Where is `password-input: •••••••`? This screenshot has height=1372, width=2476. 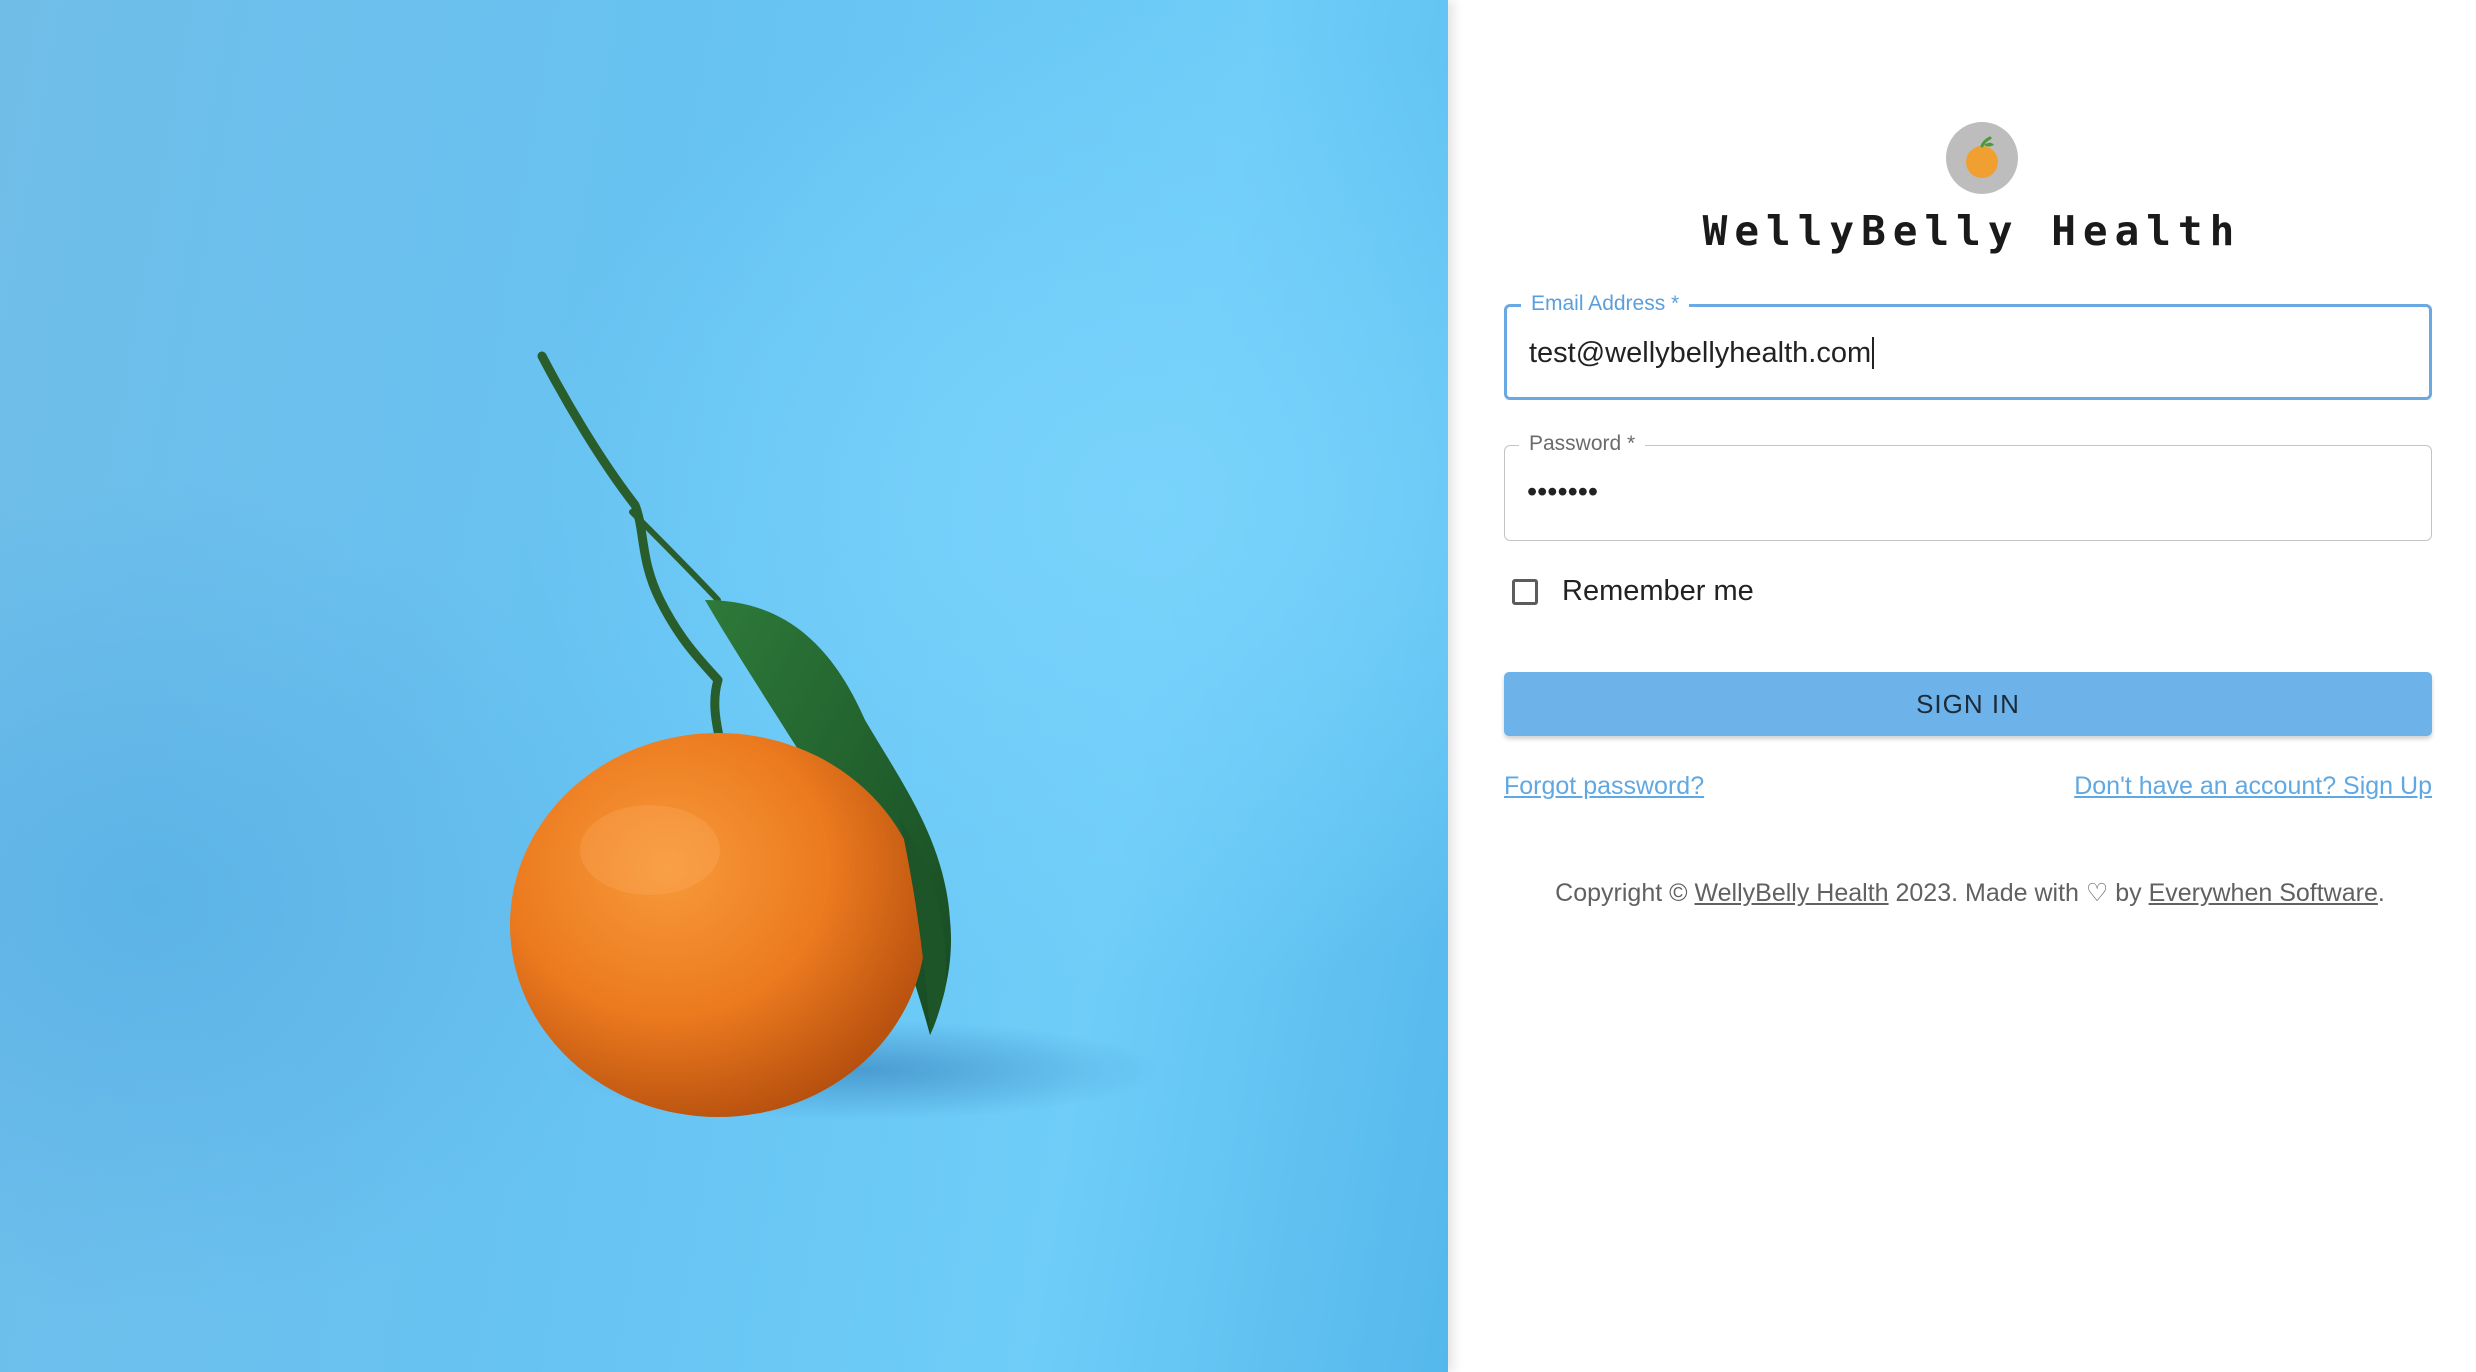
password-input: ••••••• is located at coordinates (1562, 492).